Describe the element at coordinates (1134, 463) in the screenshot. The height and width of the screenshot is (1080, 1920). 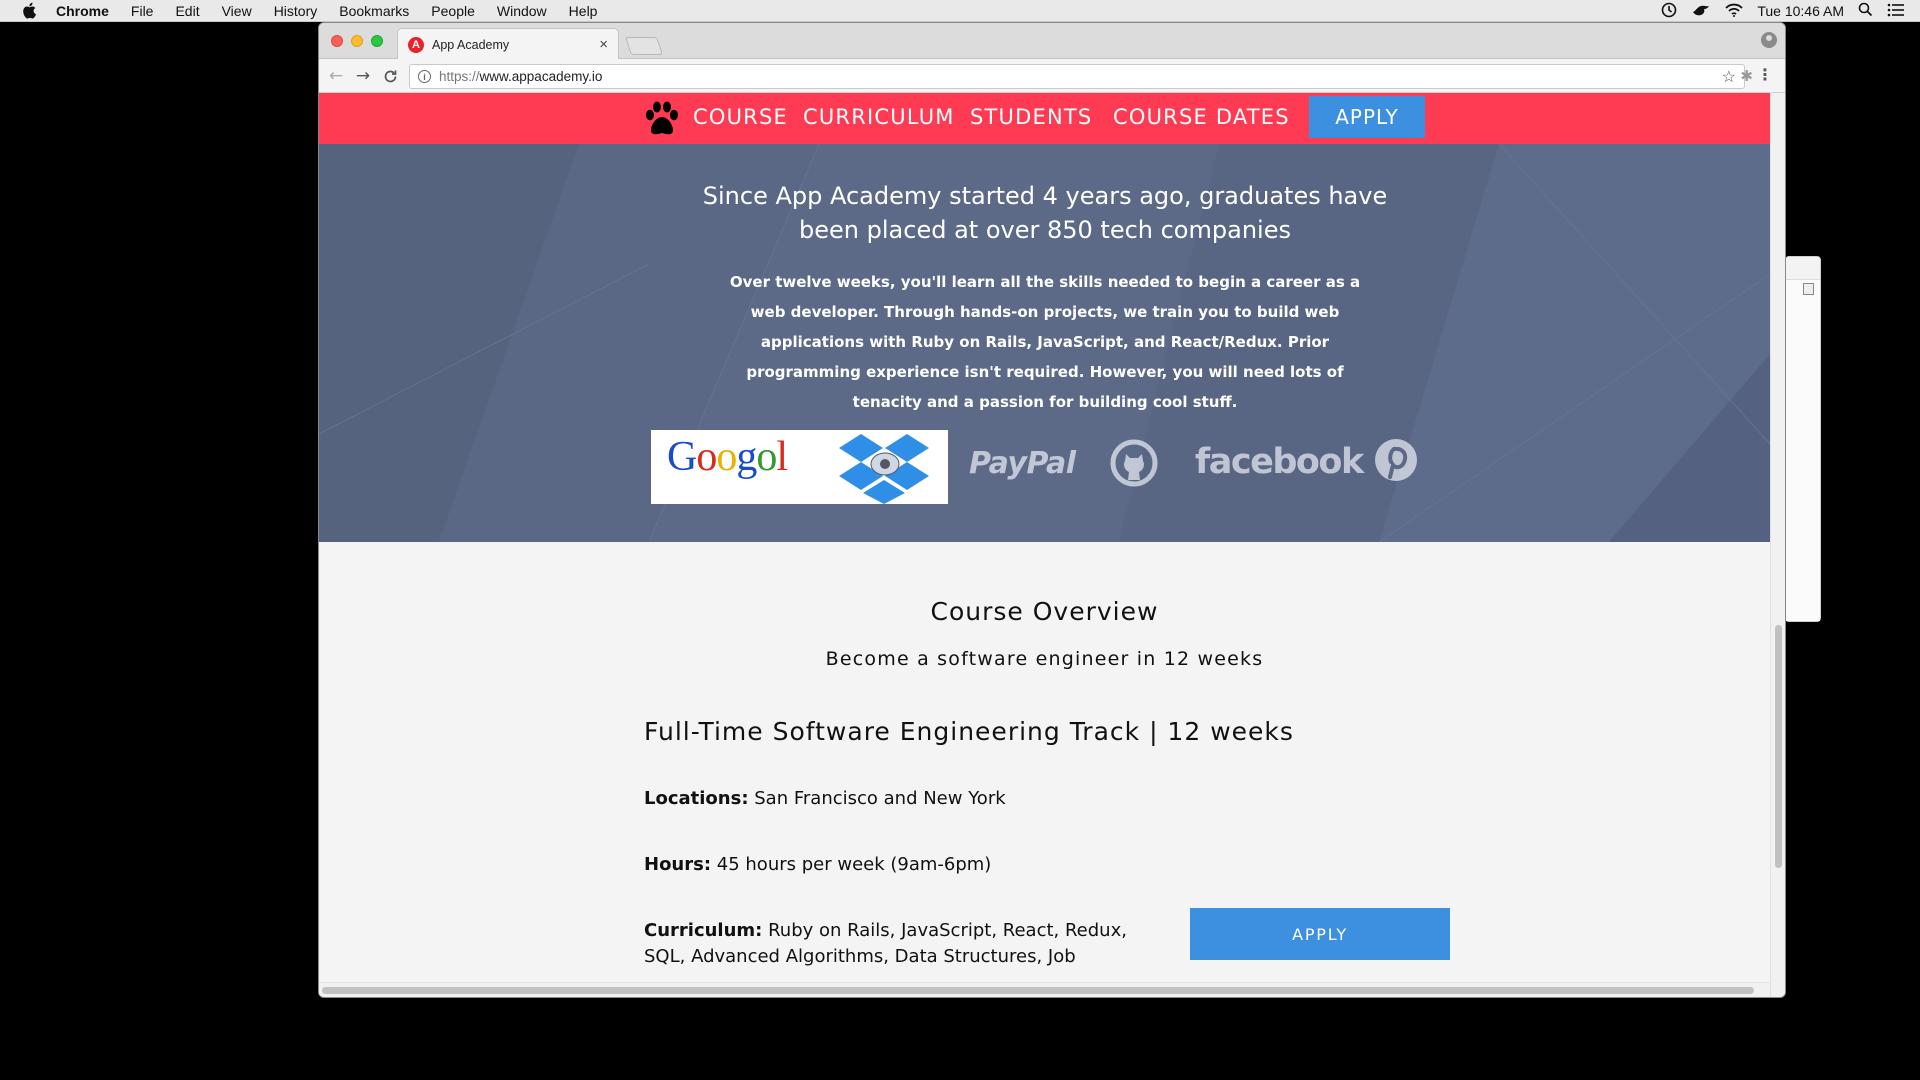
I see `github-icon` at that location.